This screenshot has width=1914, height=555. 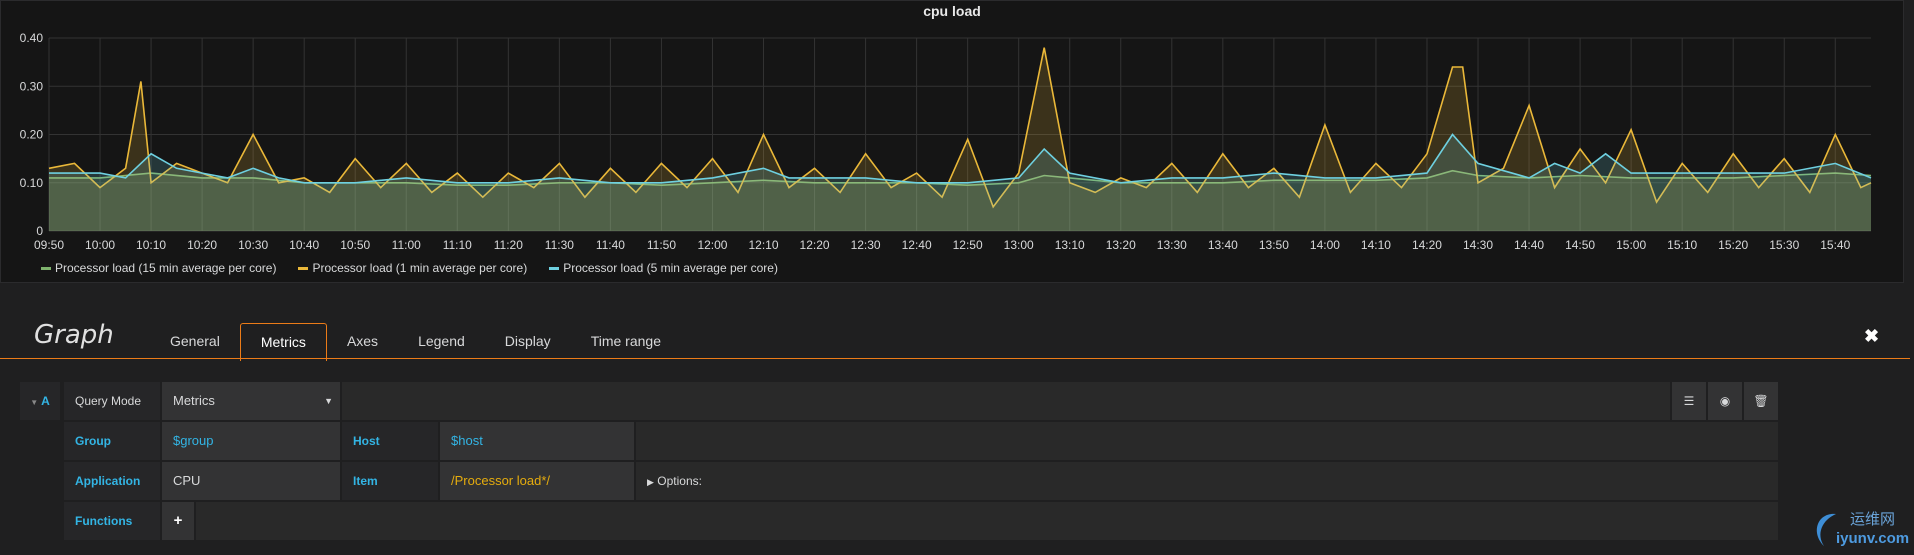 What do you see at coordinates (283, 342) in the screenshot?
I see `tab-metrics: Metrics` at bounding box center [283, 342].